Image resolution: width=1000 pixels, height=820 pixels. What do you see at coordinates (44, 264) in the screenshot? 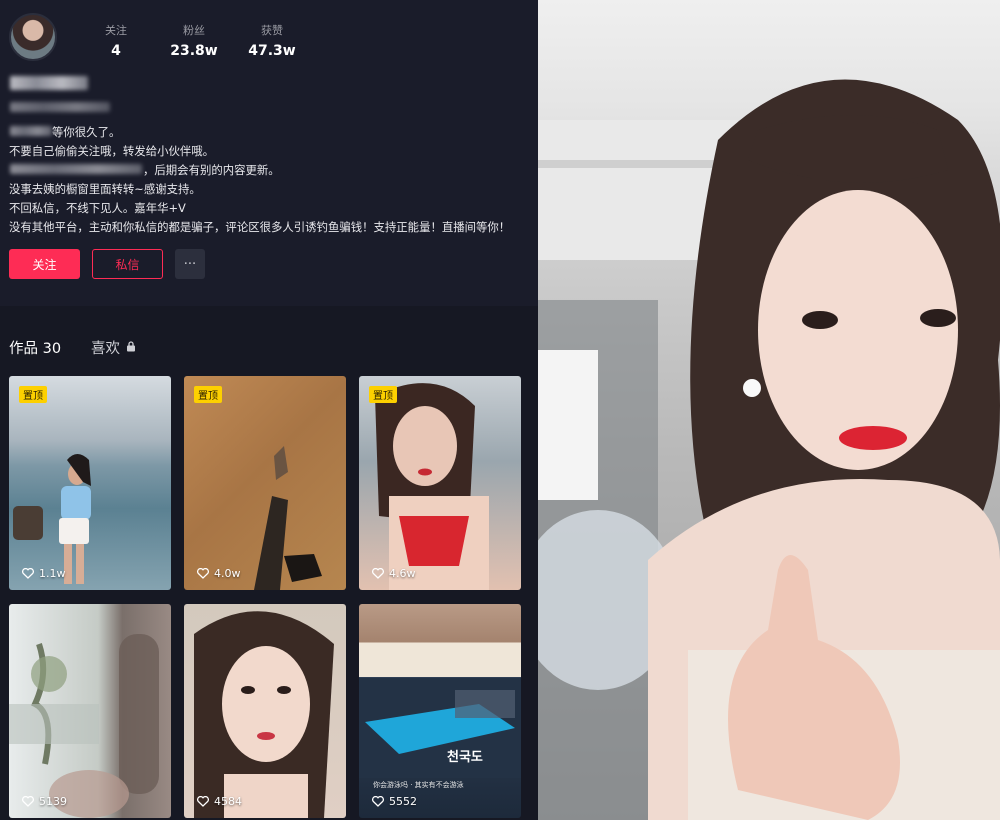
I see `follow-button: 关注` at bounding box center [44, 264].